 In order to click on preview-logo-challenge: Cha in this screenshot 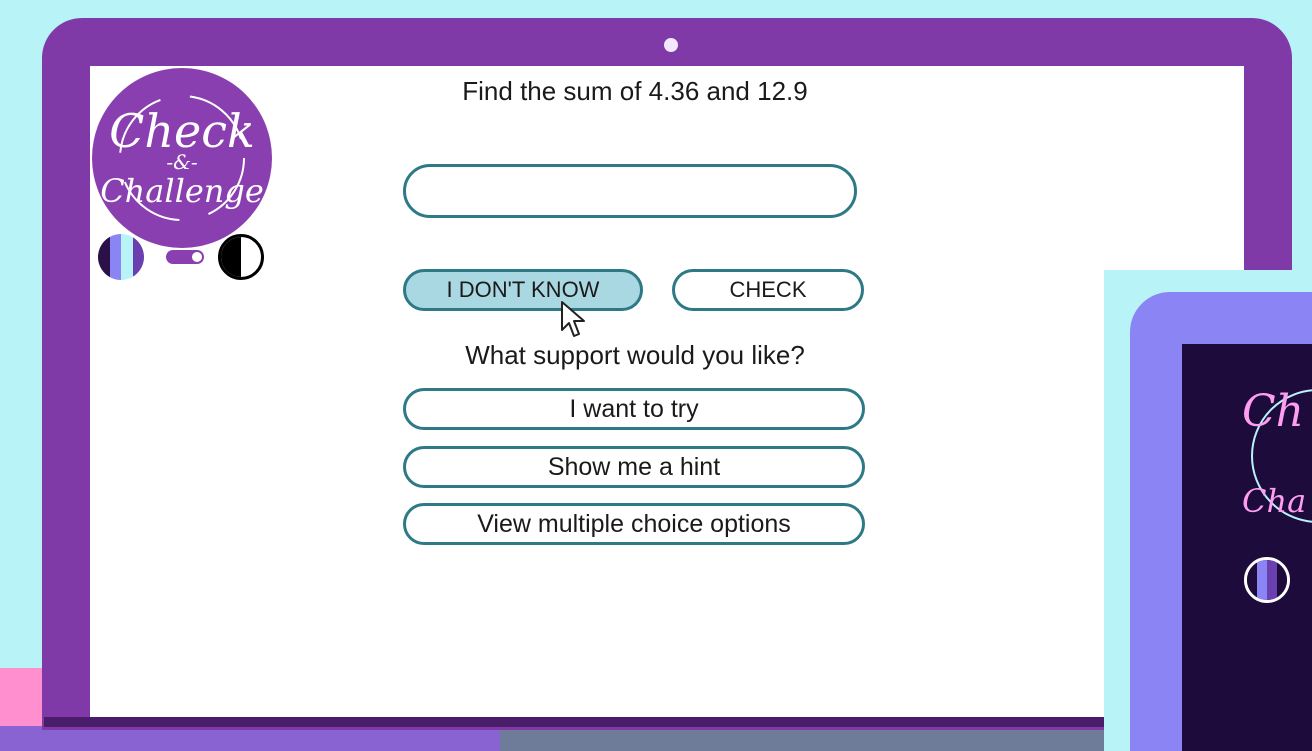, I will do `click(1274, 501)`.